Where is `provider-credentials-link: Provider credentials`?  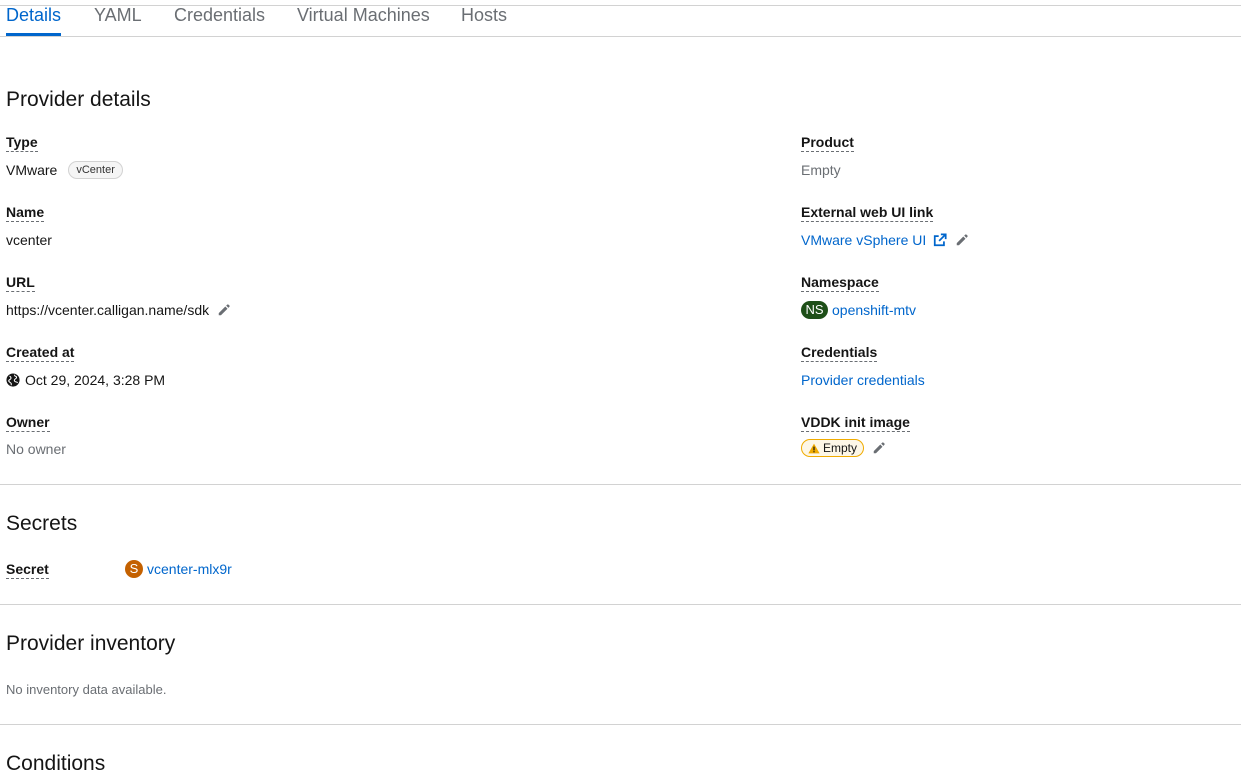
provider-credentials-link: Provider credentials is located at coordinates (863, 380).